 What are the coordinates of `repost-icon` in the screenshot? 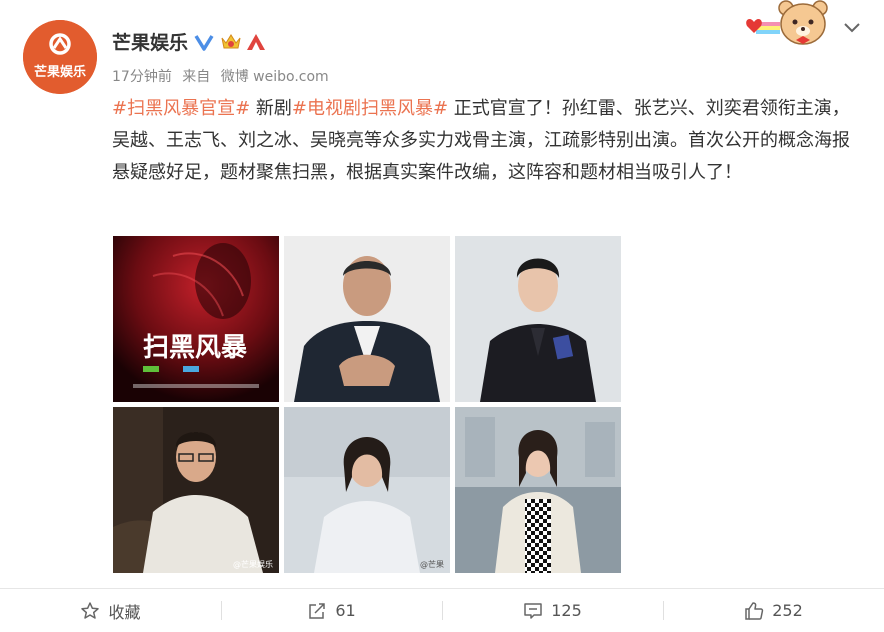 It's located at (317, 611).